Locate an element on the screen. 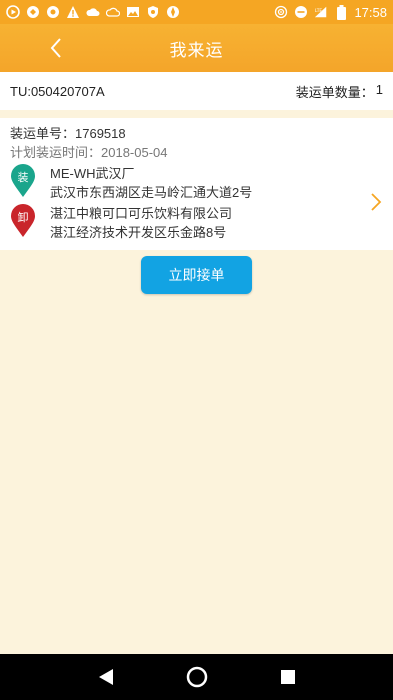 The width and height of the screenshot is (393, 700). nav-recents-button is located at coordinates (288, 677).